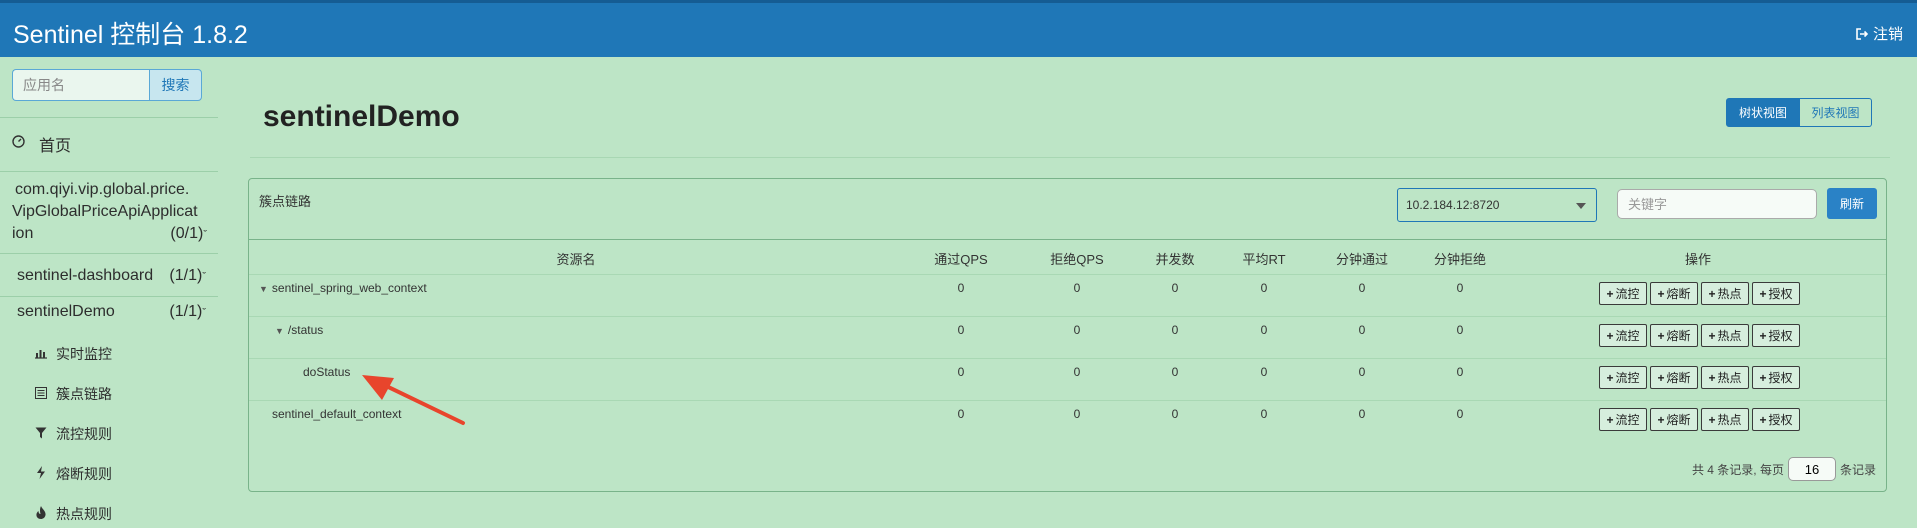 The width and height of the screenshot is (1917, 528). Describe the element at coordinates (188, 233) in the screenshot. I see `app-count: (0/1)ˇ` at that location.